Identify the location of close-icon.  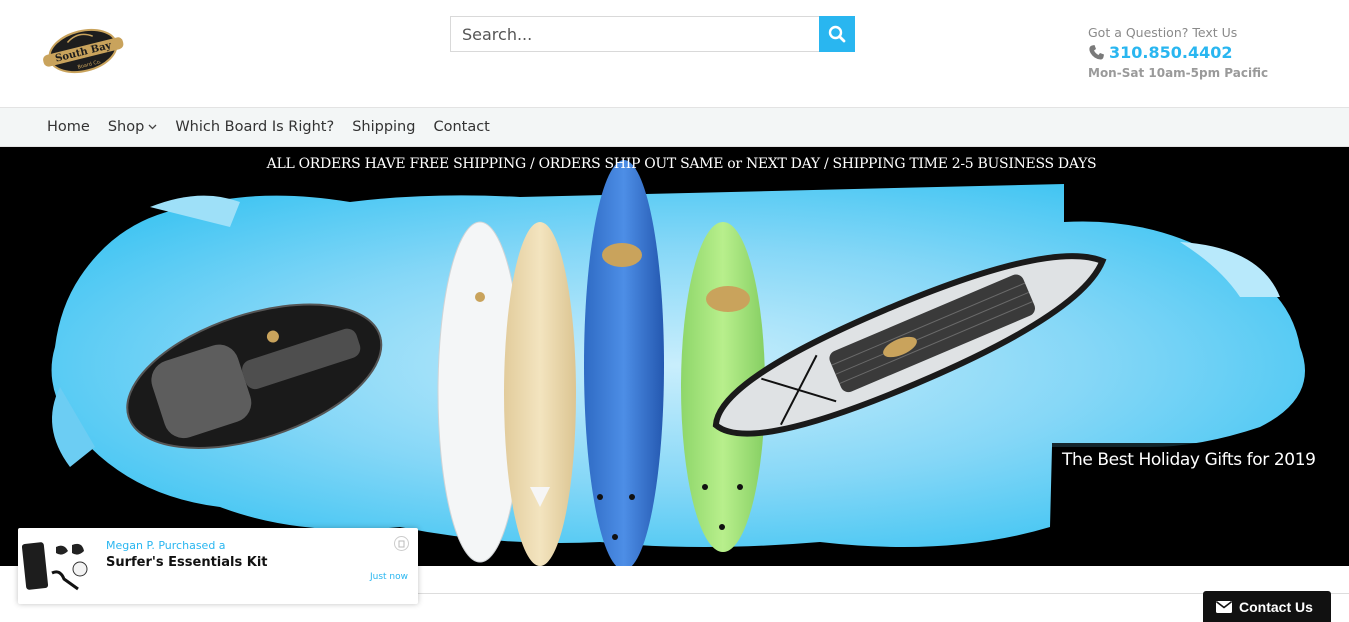
(401, 543).